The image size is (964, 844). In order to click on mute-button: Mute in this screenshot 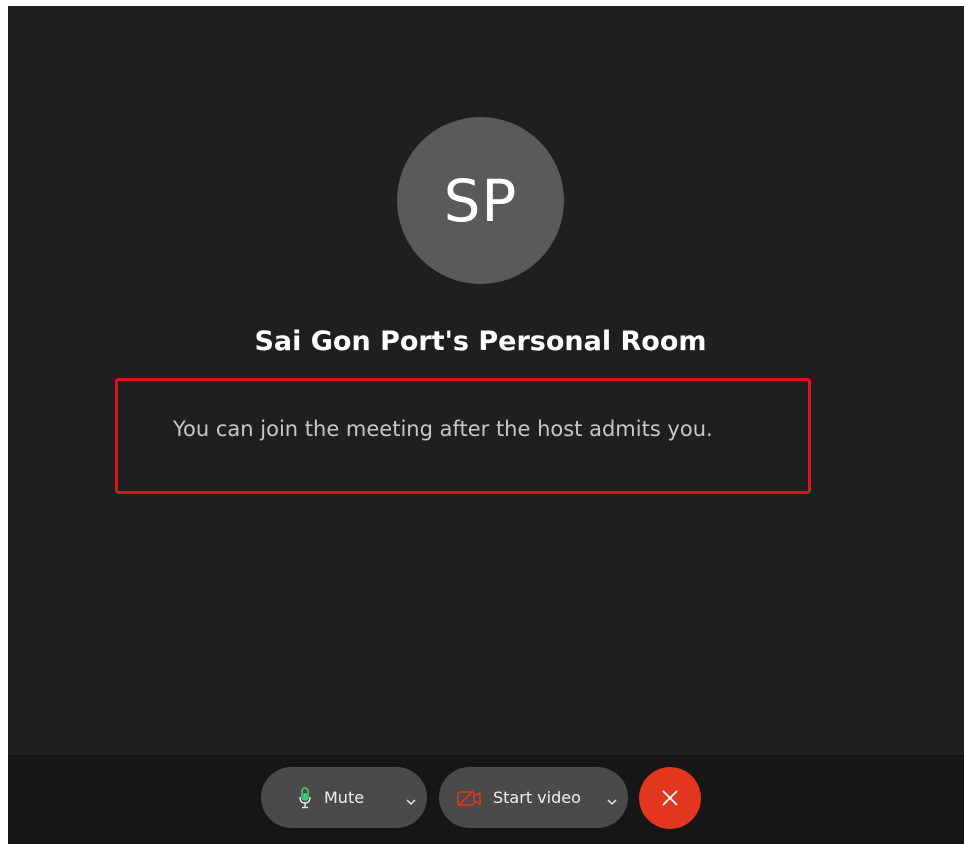, I will do `click(344, 797)`.